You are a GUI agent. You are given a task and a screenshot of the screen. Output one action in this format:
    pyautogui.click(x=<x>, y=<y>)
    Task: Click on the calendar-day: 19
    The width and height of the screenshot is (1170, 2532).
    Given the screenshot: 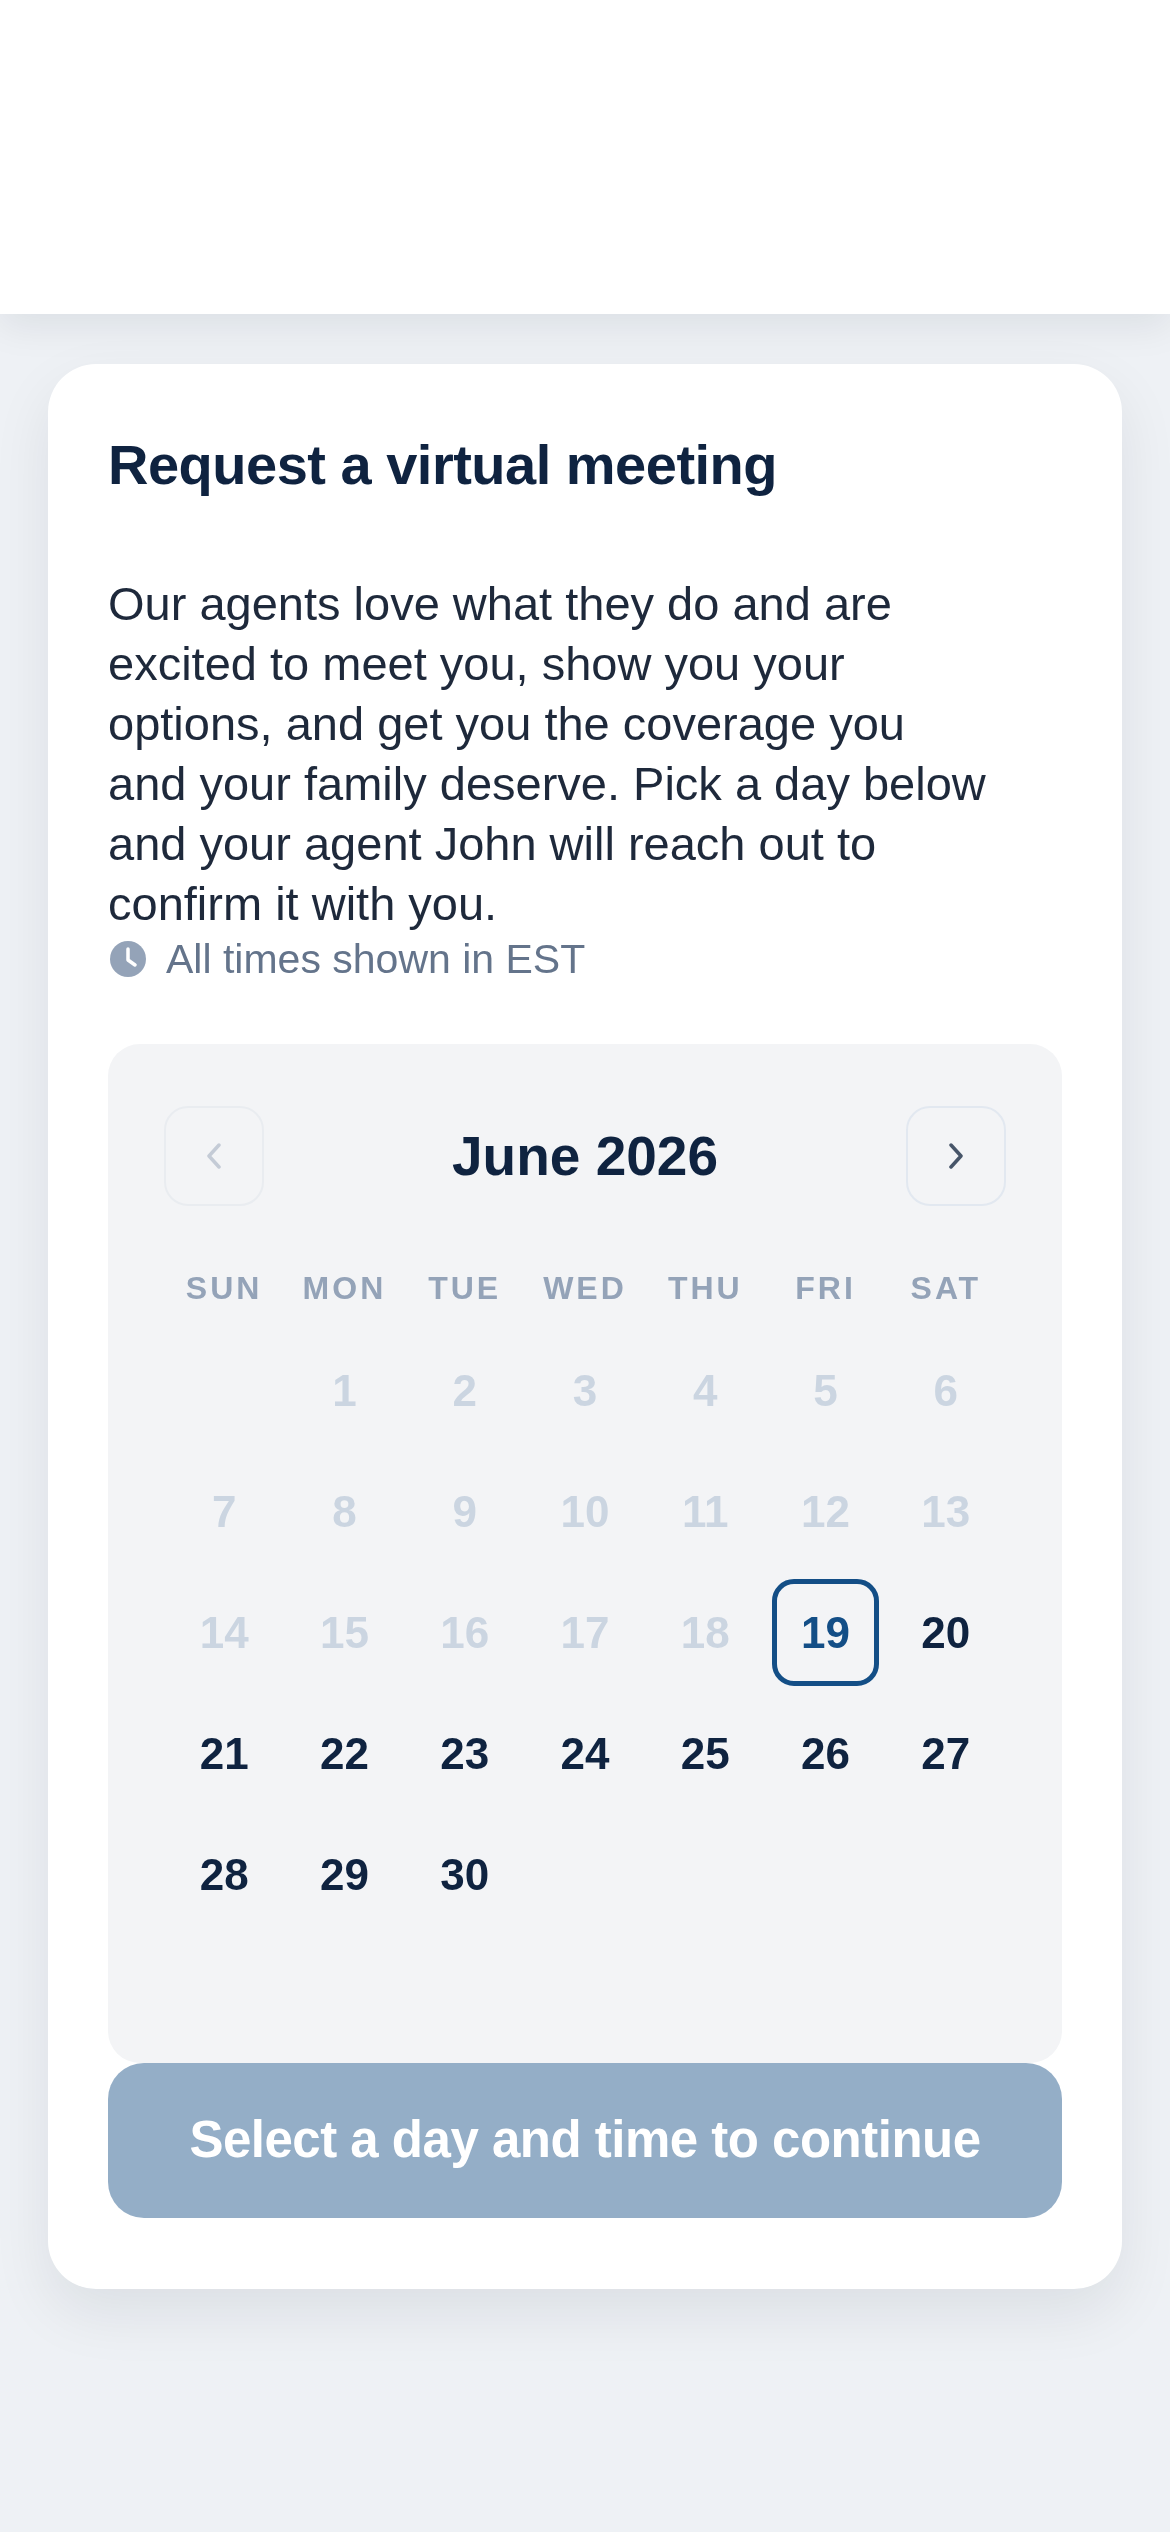 What is the action you would take?
    pyautogui.click(x=826, y=1632)
    